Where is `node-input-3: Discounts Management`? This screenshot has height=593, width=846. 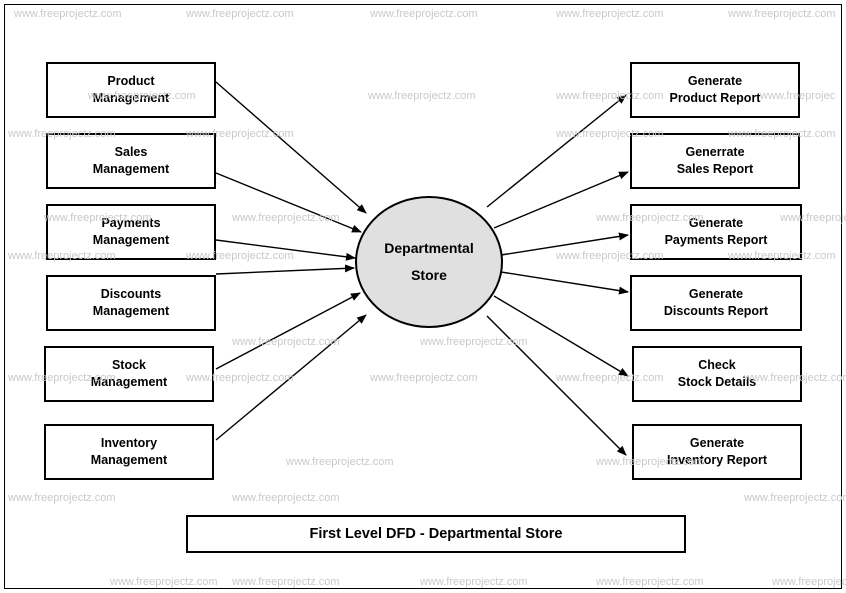
node-input-3: Discounts Management is located at coordinates (131, 303).